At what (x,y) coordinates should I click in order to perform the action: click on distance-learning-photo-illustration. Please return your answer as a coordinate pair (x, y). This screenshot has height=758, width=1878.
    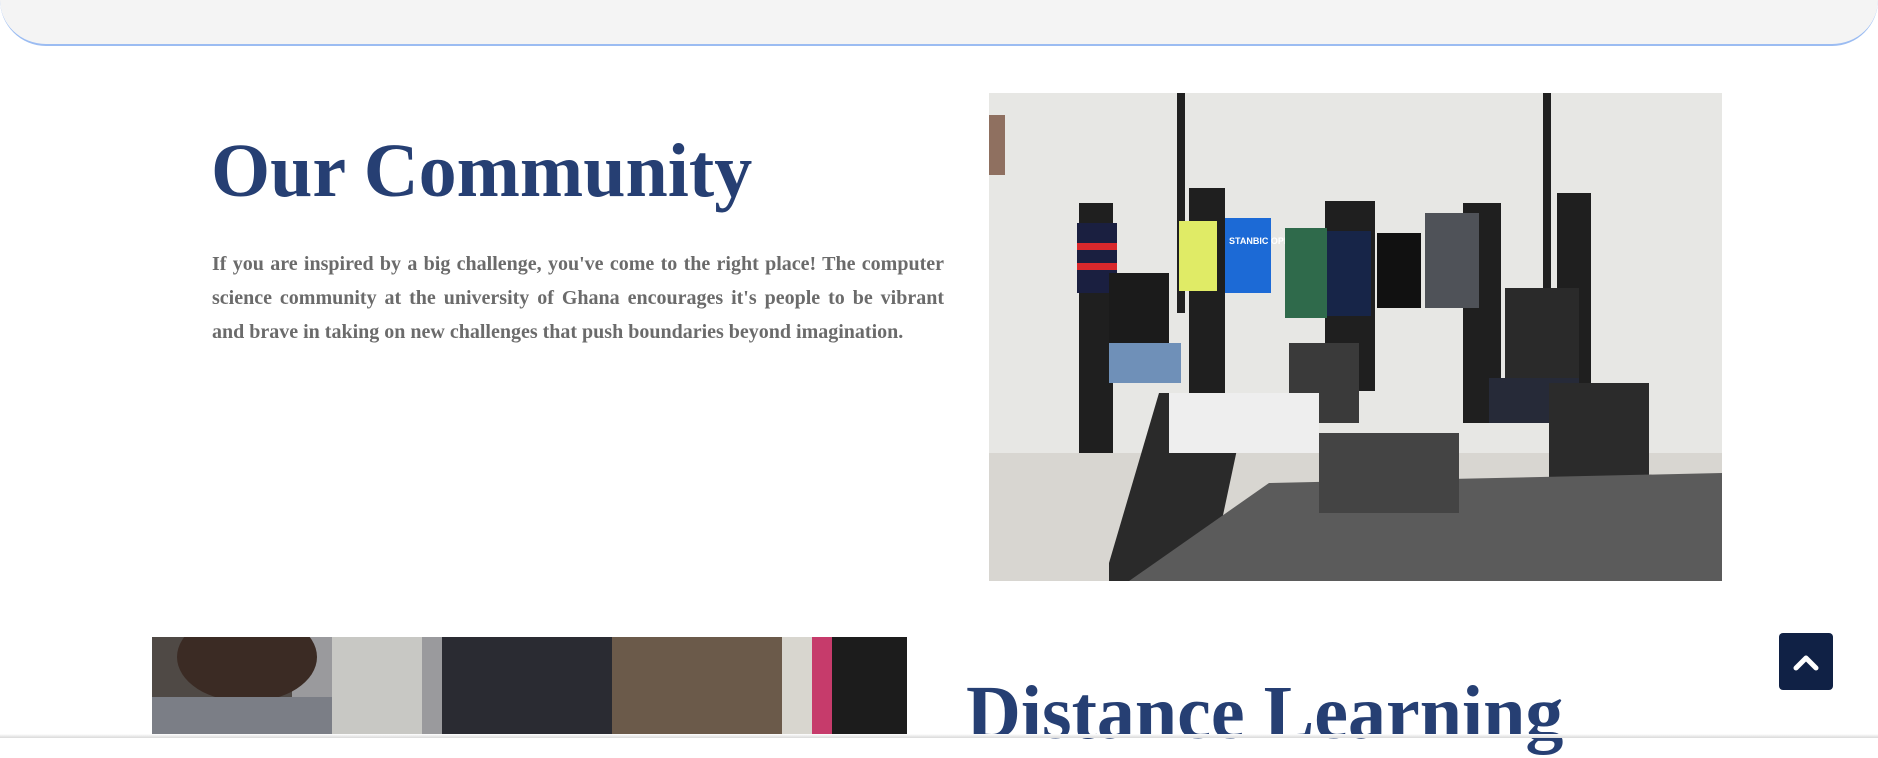
    Looking at the image, I should click on (529, 687).